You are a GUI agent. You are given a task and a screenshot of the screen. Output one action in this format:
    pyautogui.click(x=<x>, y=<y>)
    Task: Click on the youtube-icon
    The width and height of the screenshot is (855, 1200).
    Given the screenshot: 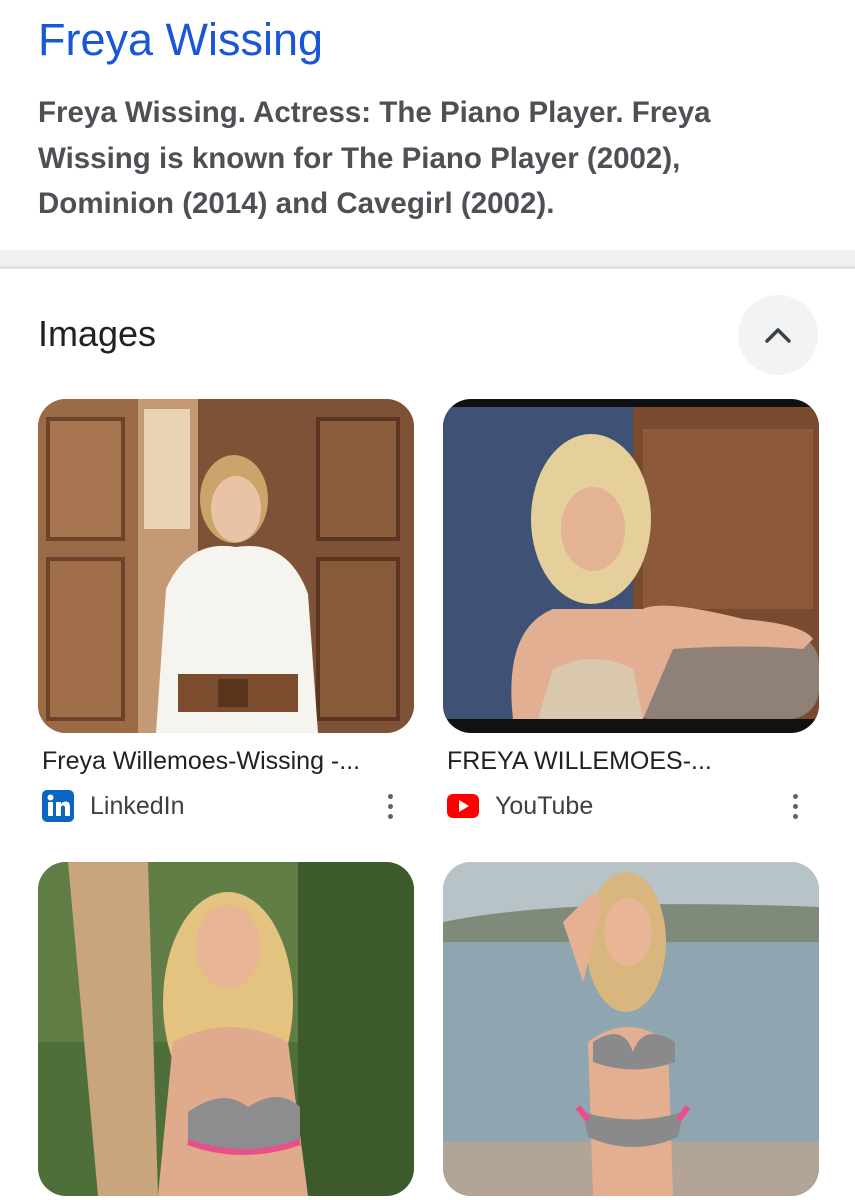 What is the action you would take?
    pyautogui.click(x=463, y=806)
    